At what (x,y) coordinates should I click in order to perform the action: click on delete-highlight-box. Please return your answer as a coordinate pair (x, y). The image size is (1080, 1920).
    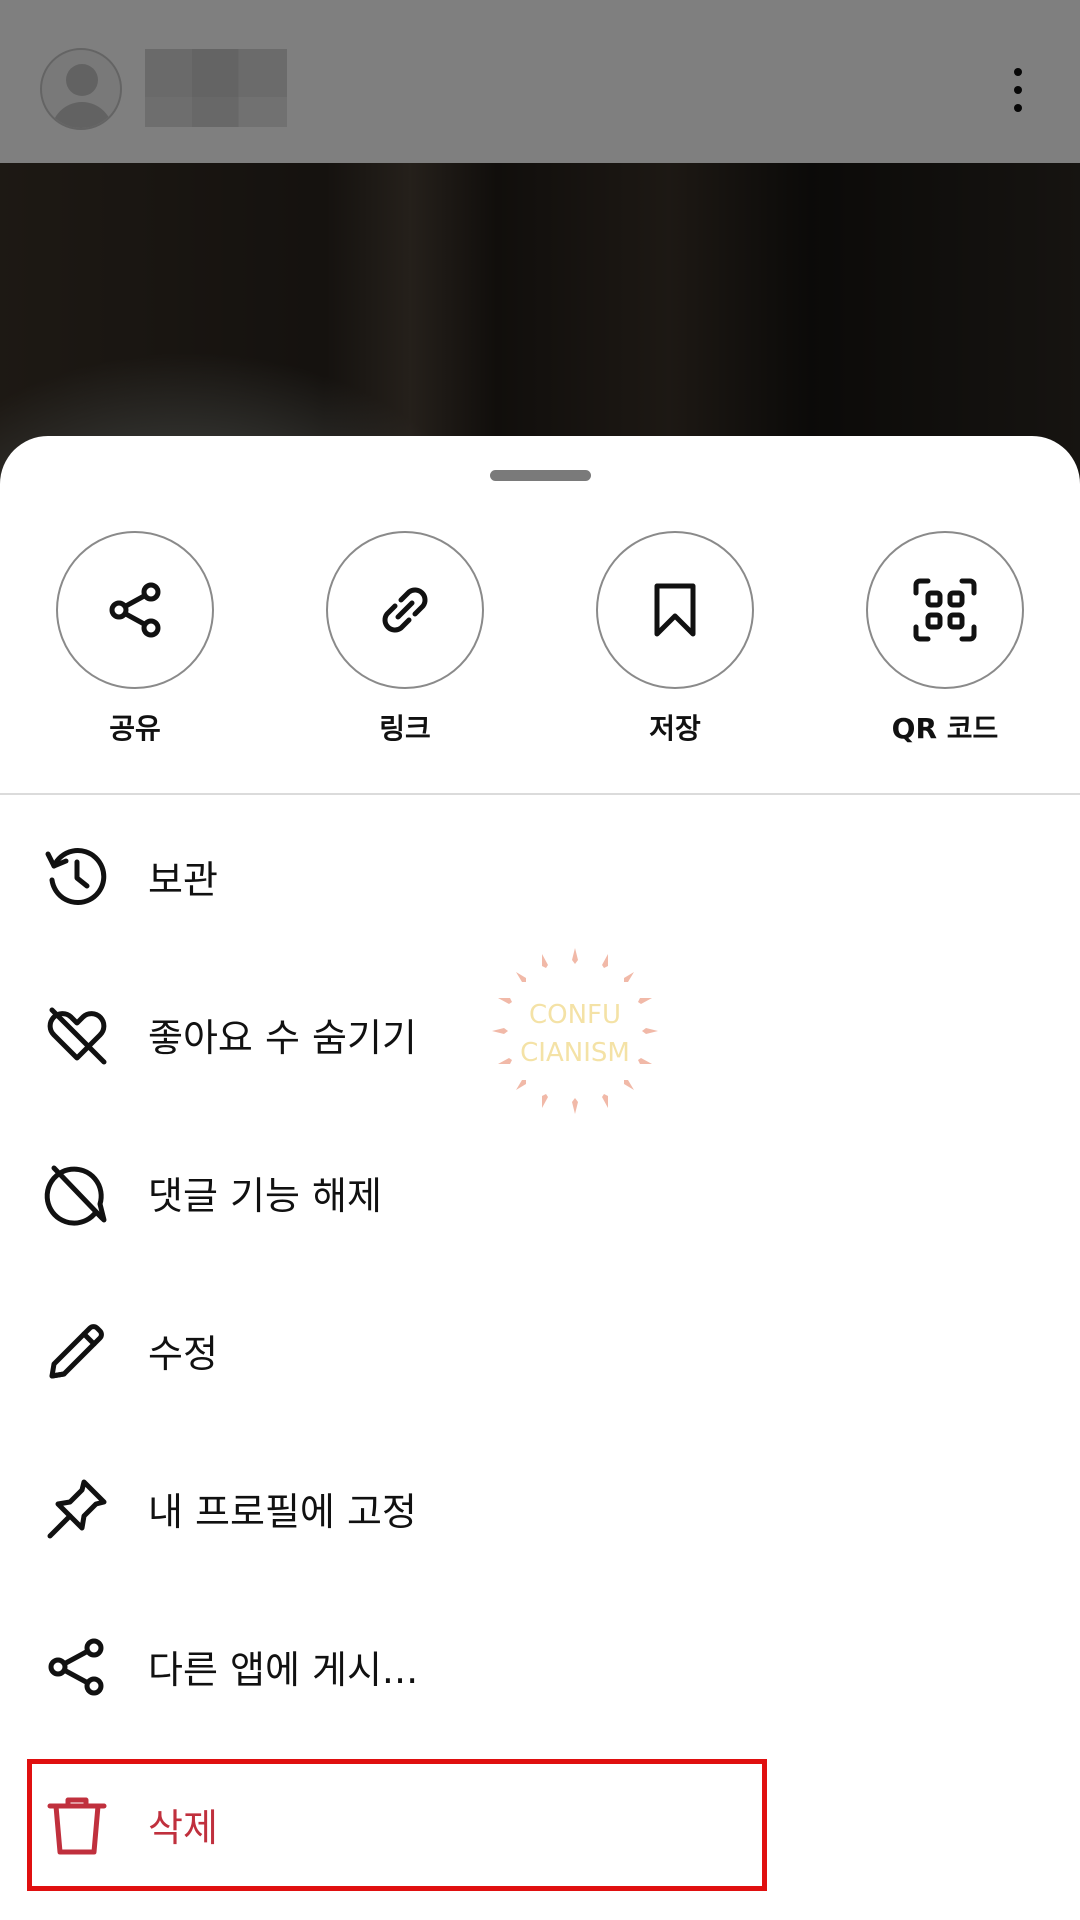
    Looking at the image, I should click on (397, 1825).